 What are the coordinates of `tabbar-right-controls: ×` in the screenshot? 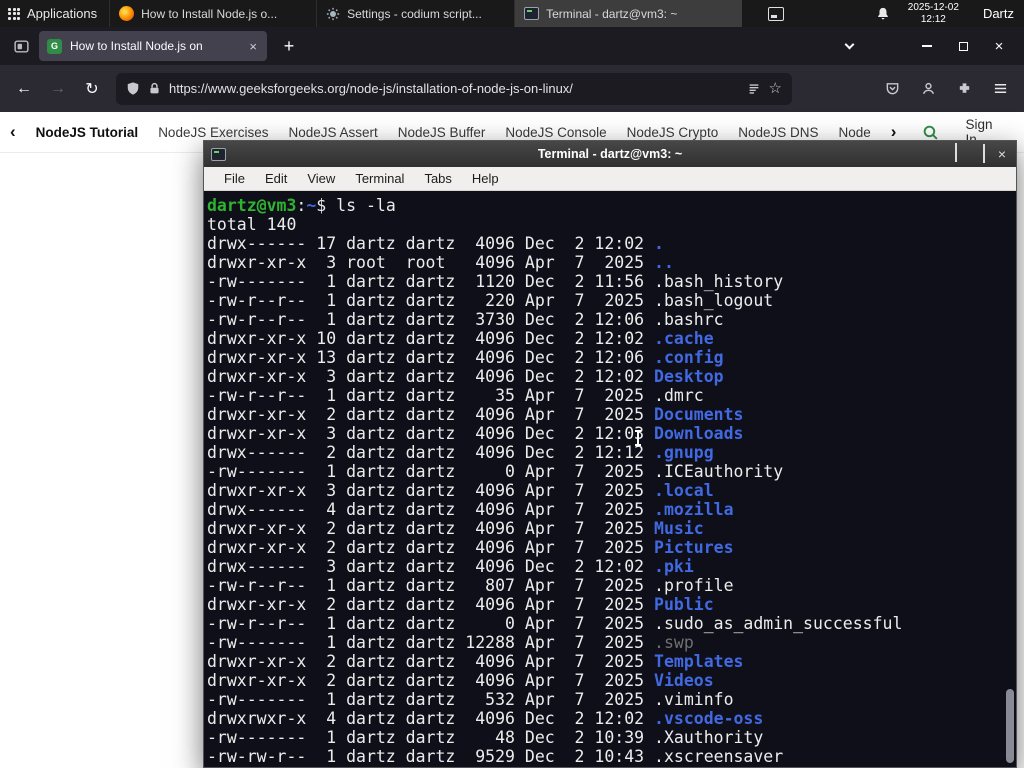 It's located at (930, 46).